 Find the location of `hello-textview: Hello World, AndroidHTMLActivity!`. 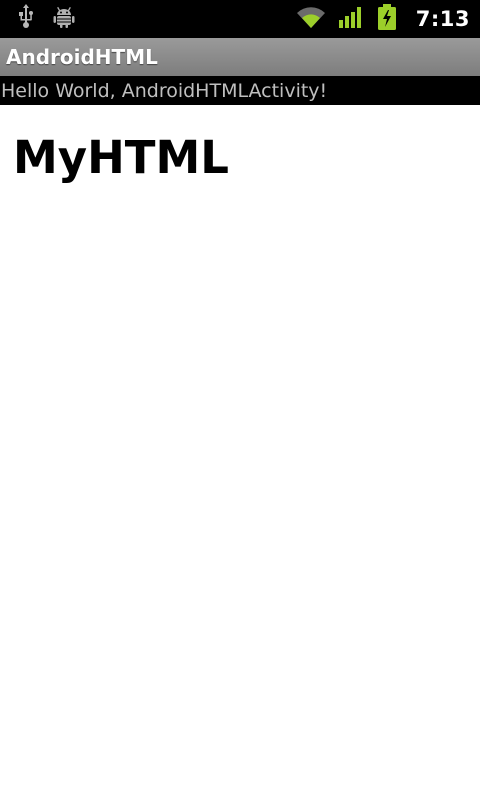

hello-textview: Hello World, AndroidHTMLActivity! is located at coordinates (240, 90).